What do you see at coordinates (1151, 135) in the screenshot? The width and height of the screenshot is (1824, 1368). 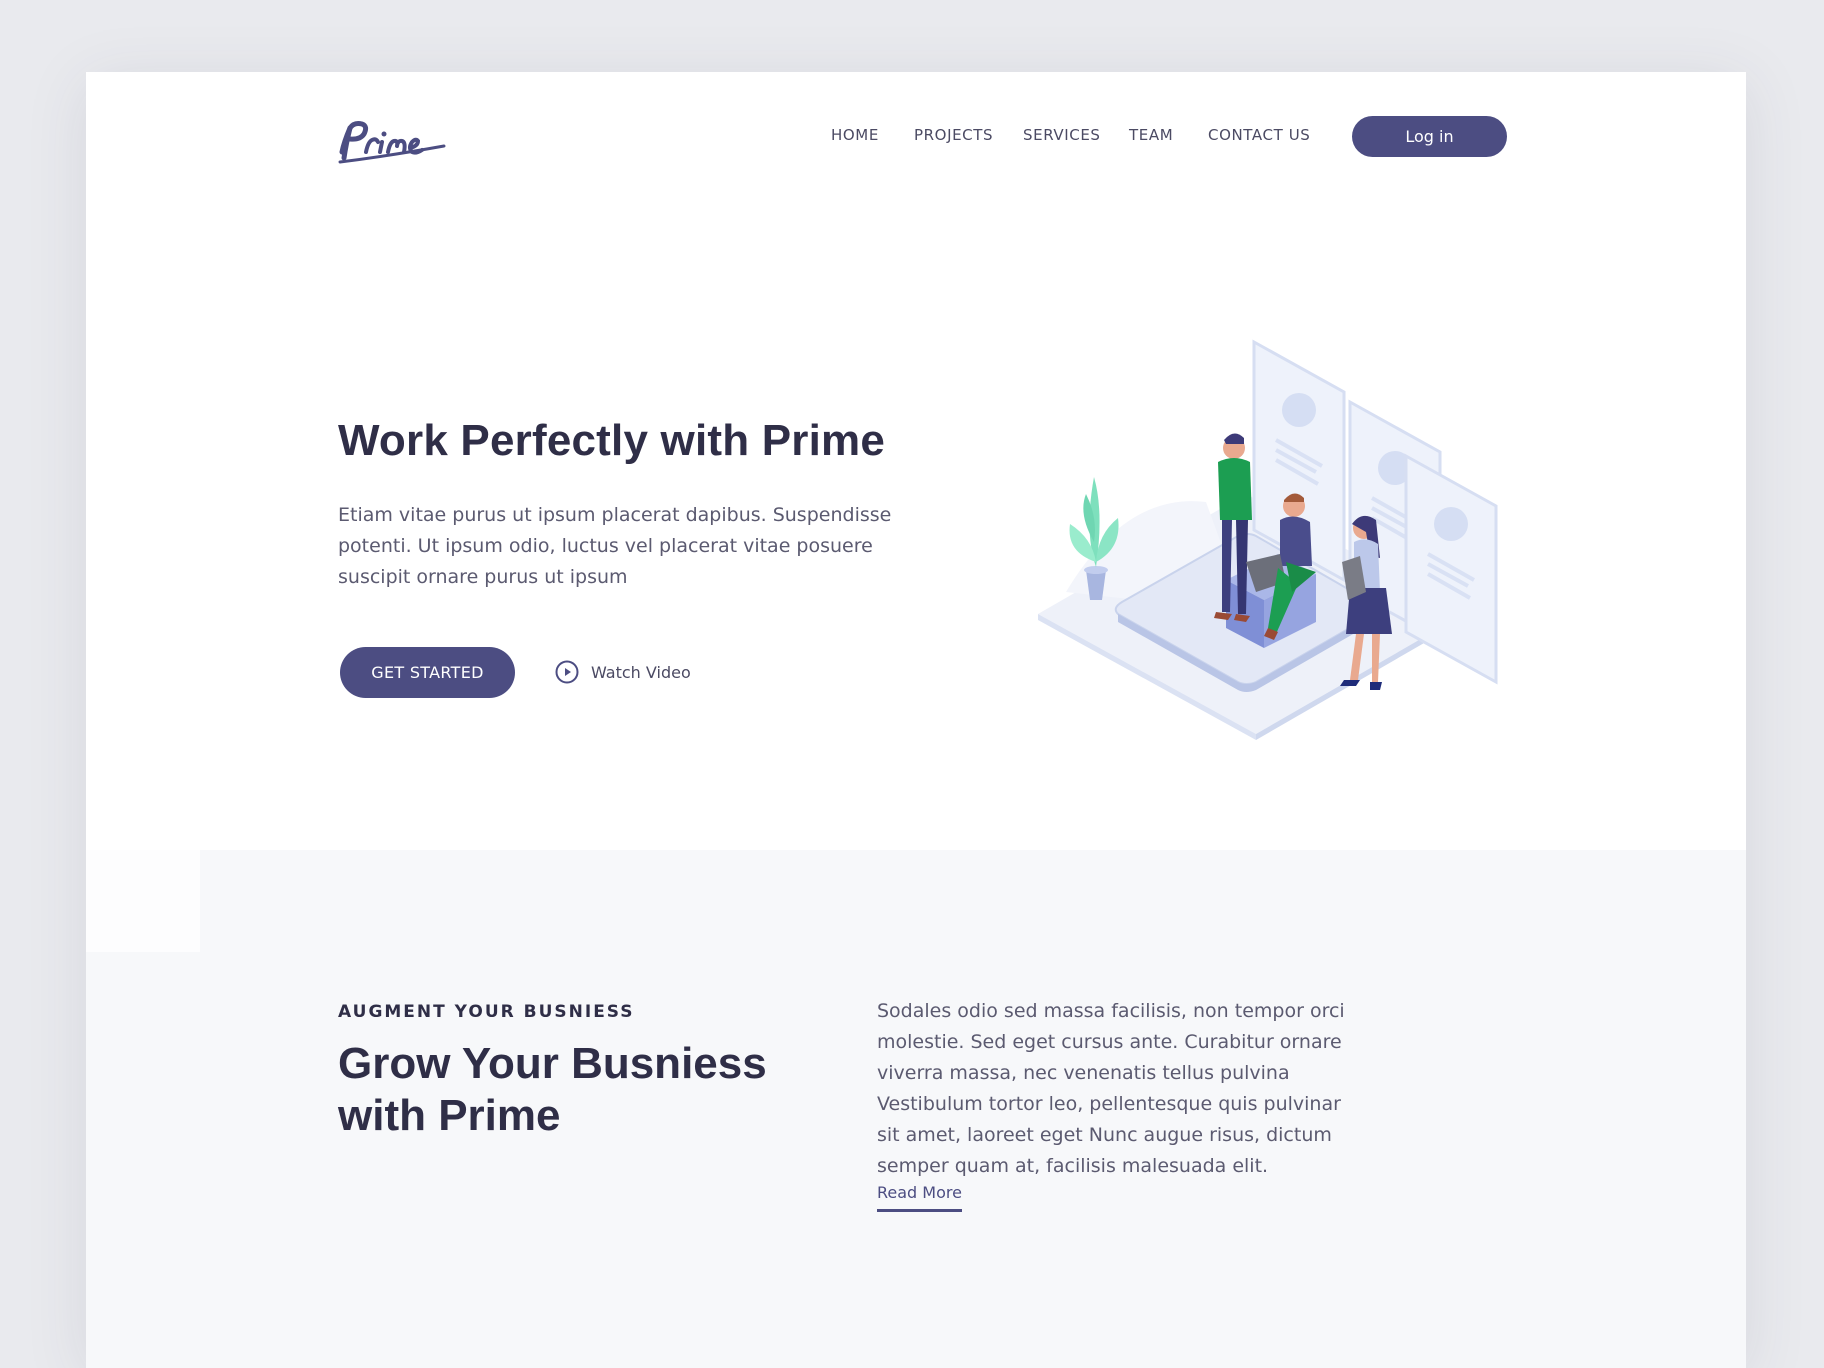 I see `nav-team: TEAM` at bounding box center [1151, 135].